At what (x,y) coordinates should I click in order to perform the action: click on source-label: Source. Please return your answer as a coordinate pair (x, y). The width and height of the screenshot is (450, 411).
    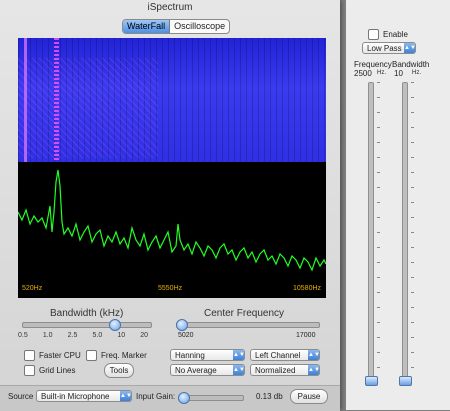
    Looking at the image, I should click on (21, 396).